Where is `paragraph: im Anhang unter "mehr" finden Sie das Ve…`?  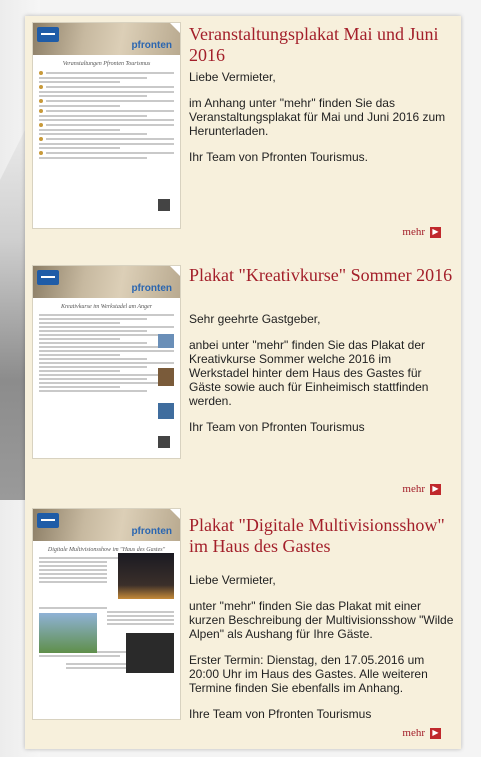 paragraph: im Anhang unter "mehr" finden Sie das Ve… is located at coordinates (317, 117).